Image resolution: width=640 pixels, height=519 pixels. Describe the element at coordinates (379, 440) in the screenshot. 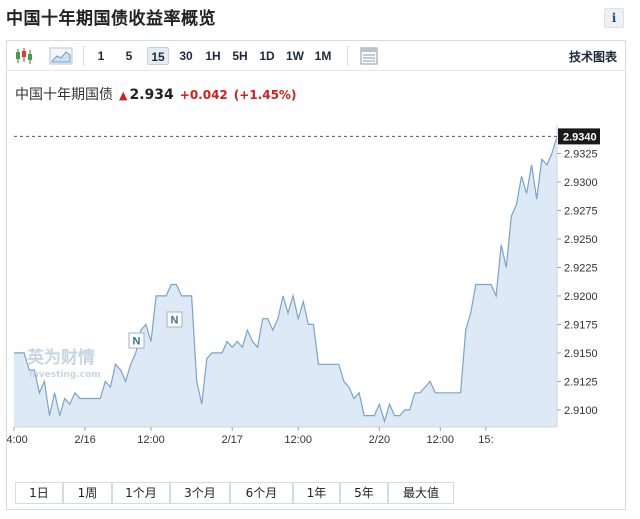

I see `x-tick-label: 2/20` at that location.